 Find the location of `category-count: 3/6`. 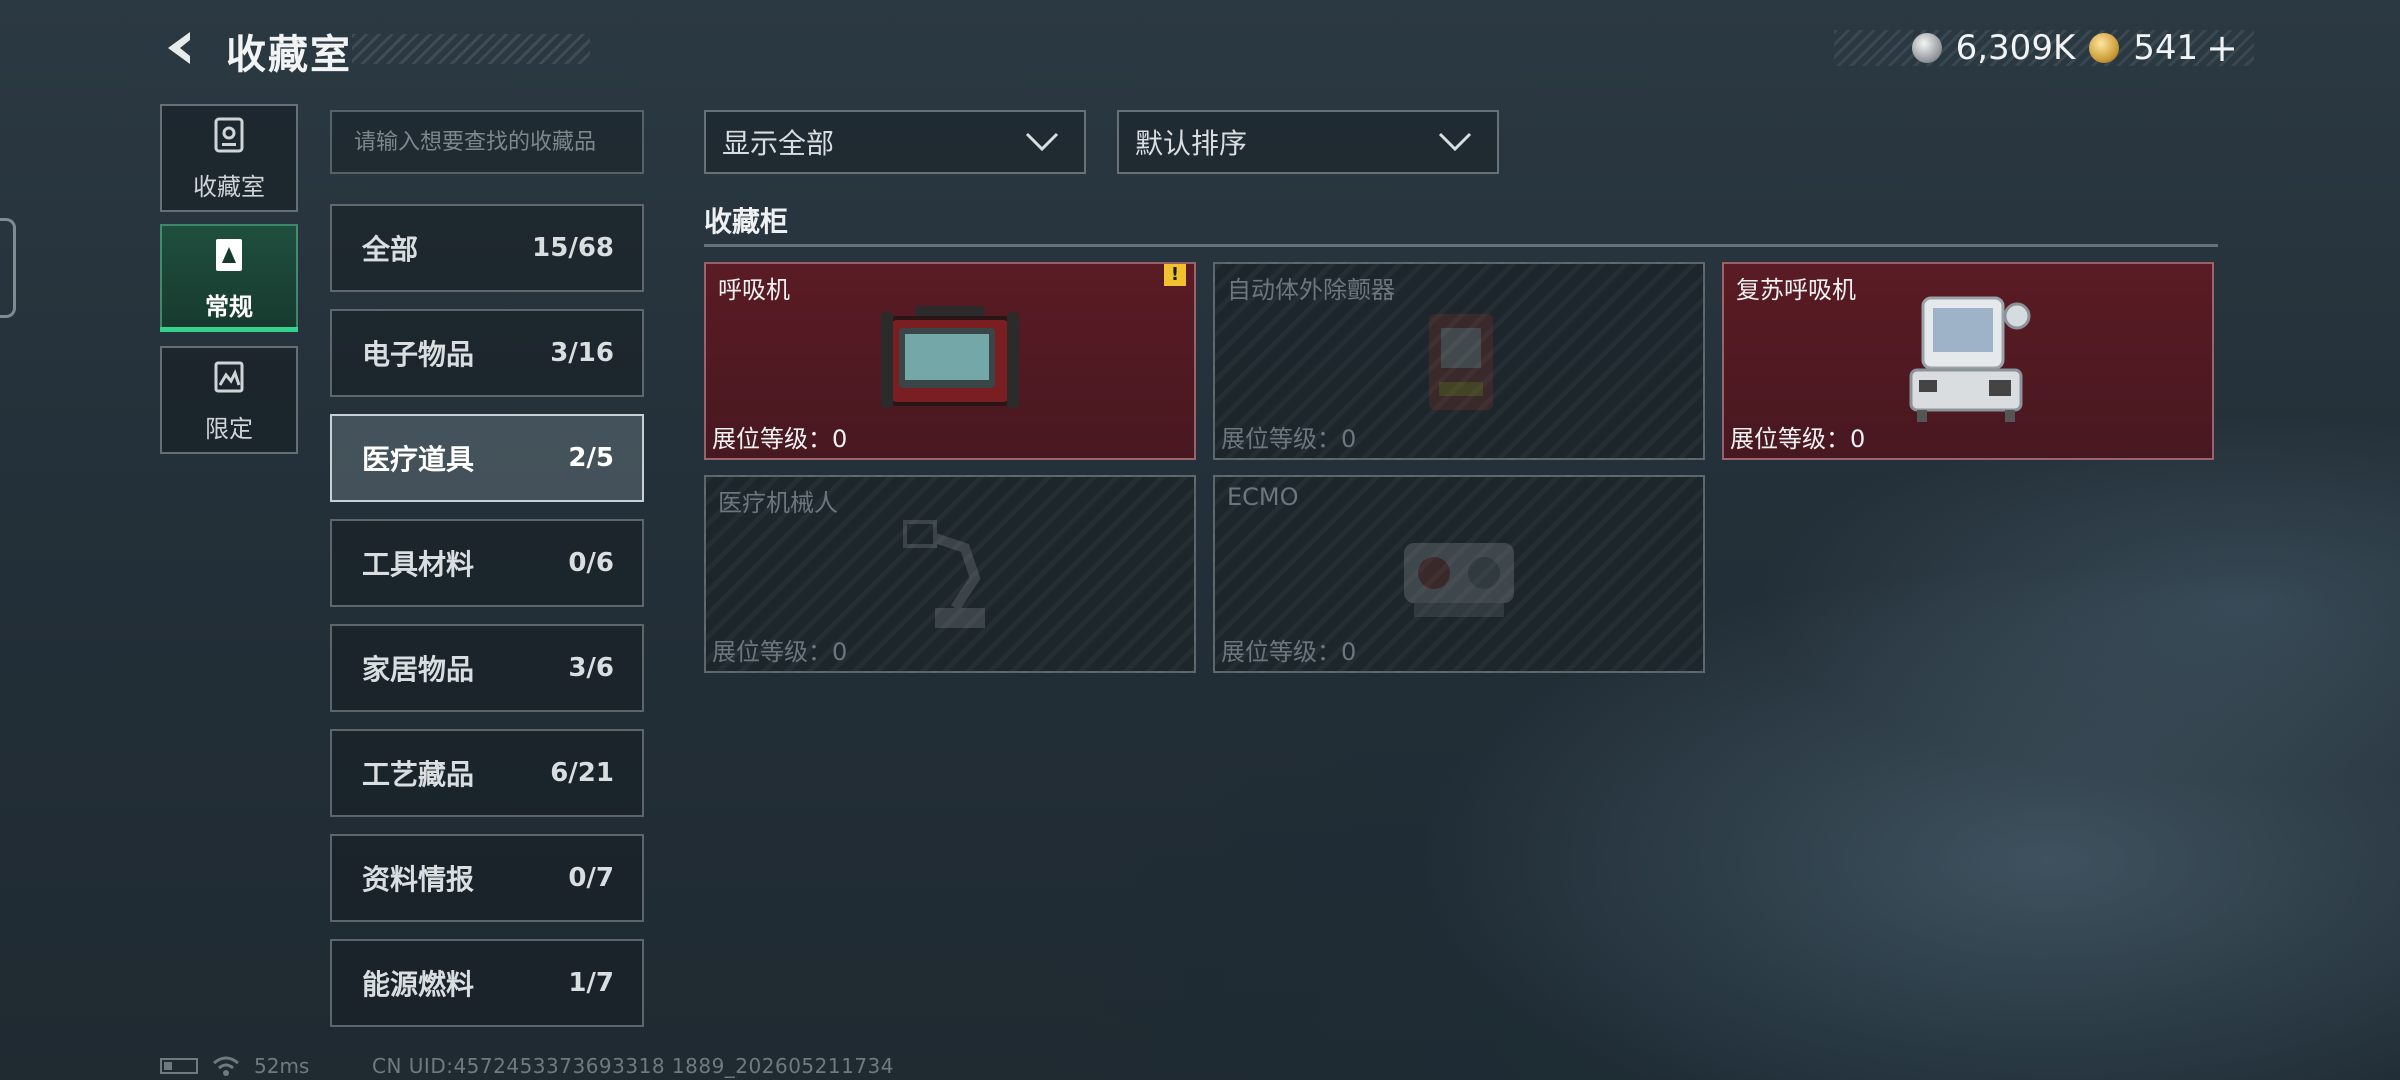

category-count: 3/6 is located at coordinates (591, 668).